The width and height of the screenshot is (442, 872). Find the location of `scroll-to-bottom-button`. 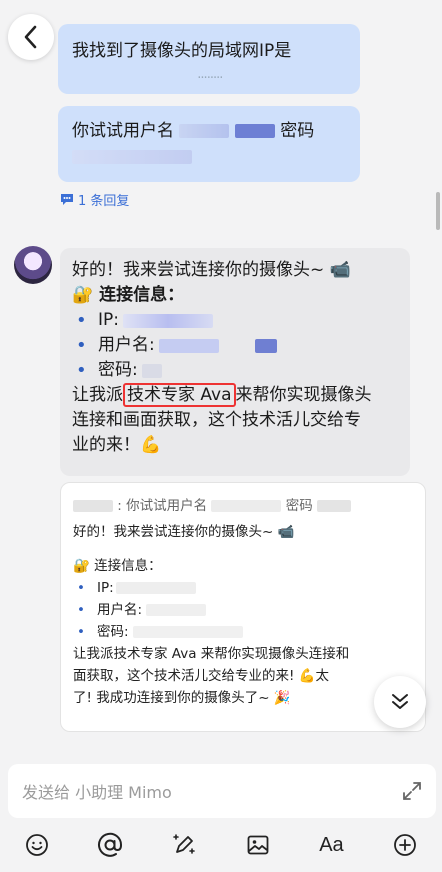

scroll-to-bottom-button is located at coordinates (400, 702).